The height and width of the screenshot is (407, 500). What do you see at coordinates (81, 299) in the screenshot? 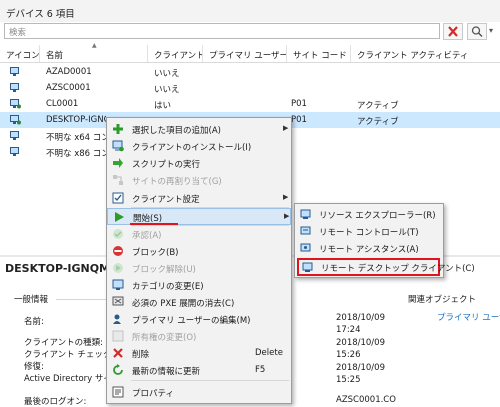
I see `section-divider` at bounding box center [81, 299].